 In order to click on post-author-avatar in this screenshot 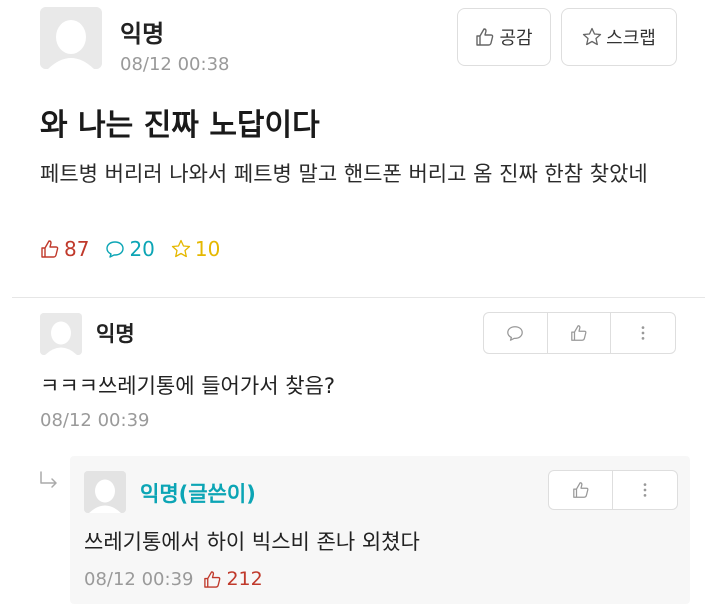, I will do `click(71, 38)`.